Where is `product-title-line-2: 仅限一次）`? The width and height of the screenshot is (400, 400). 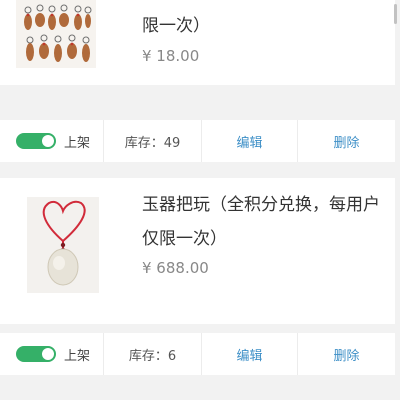
product-title-line-2: 仅限一次） is located at coordinates (184, 239).